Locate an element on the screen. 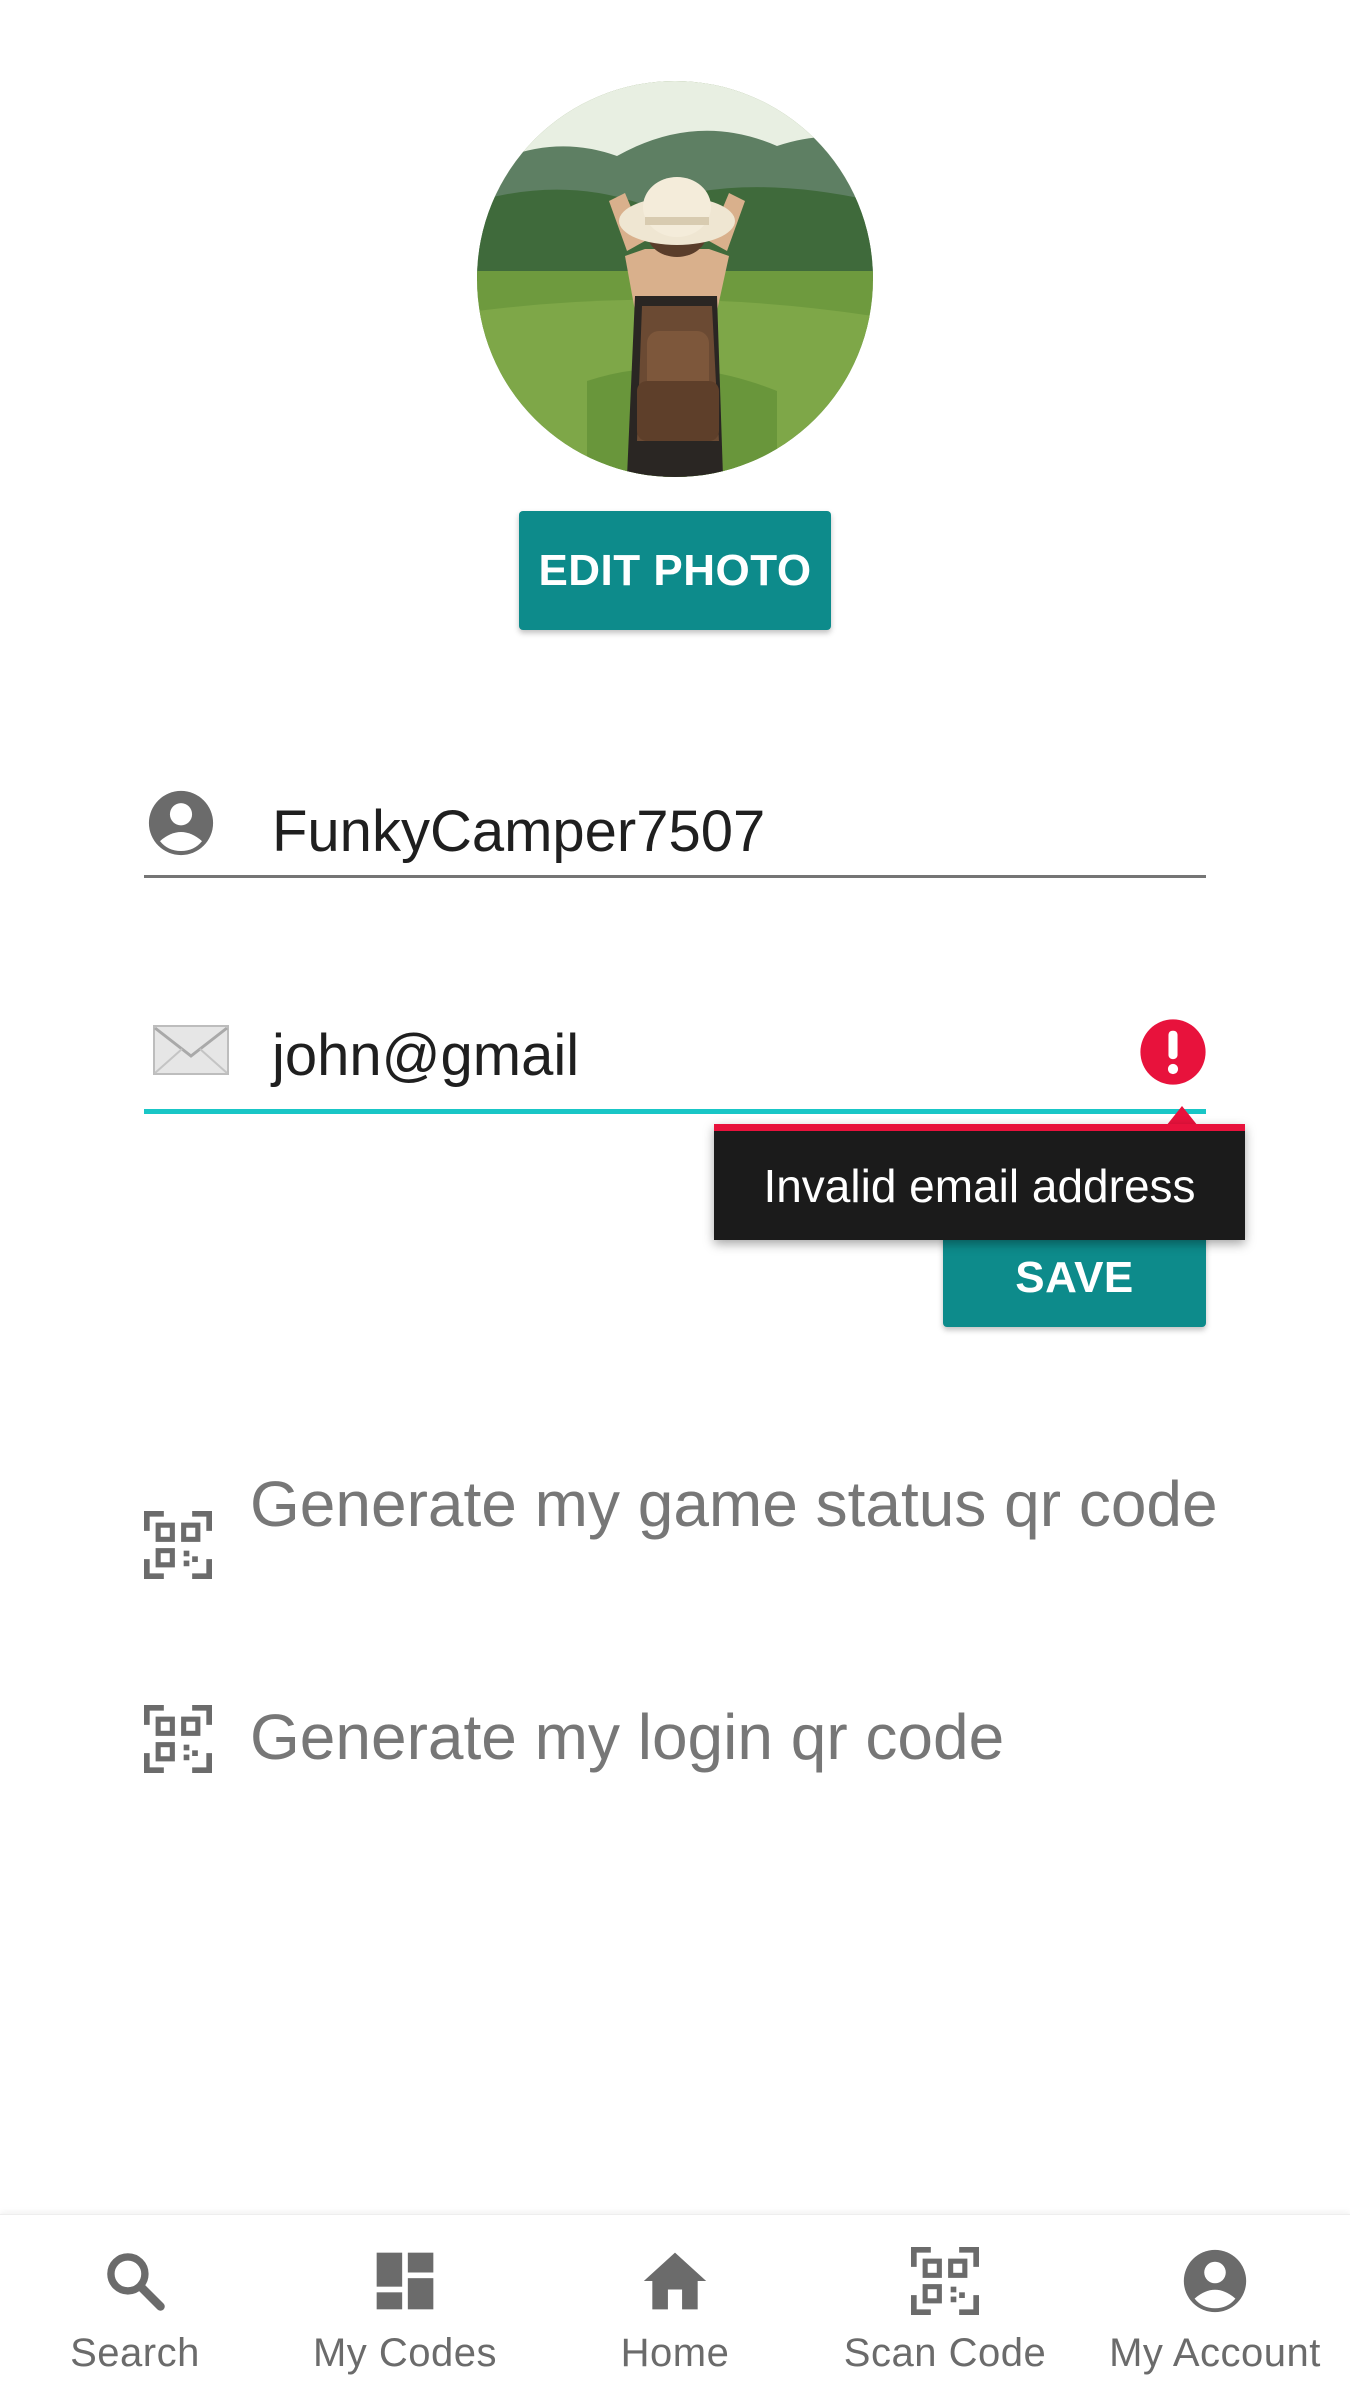 The height and width of the screenshot is (2400, 1350). nav-item-home: Home is located at coordinates (675, 2307).